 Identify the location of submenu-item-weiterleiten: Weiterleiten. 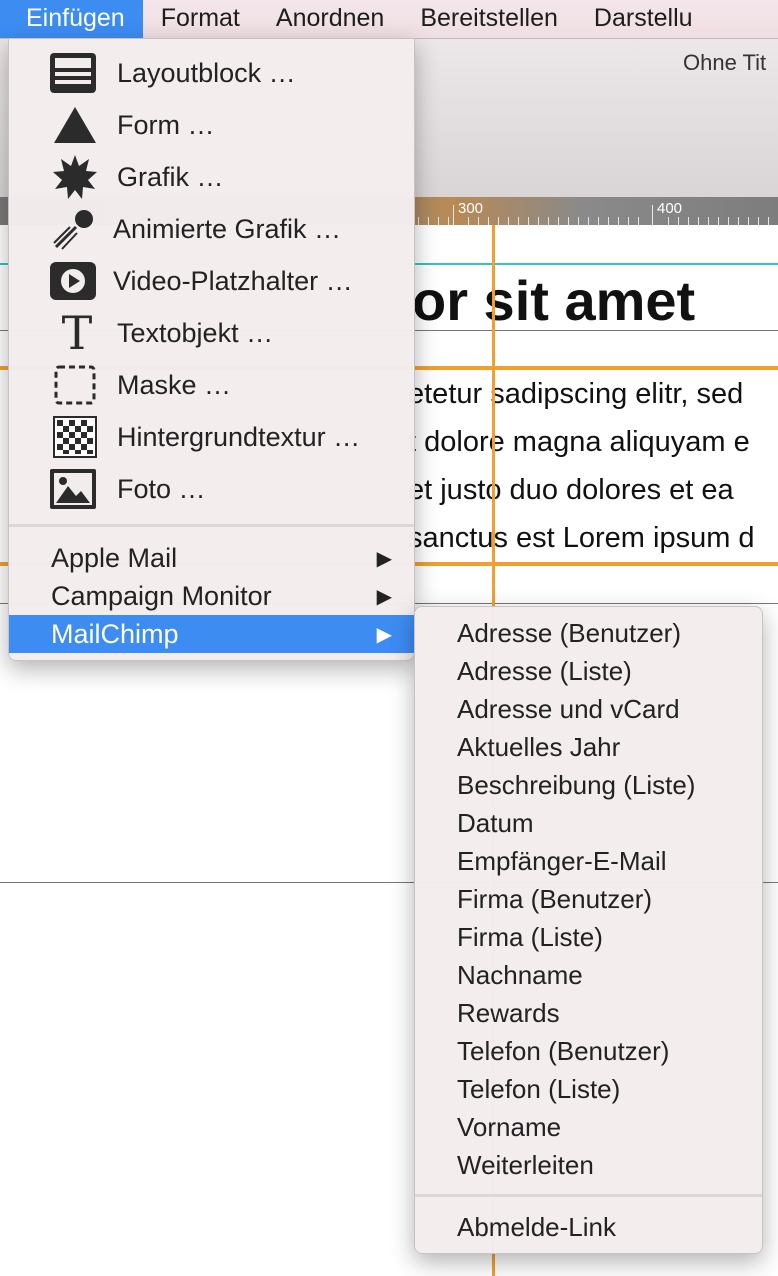
(525, 1165).